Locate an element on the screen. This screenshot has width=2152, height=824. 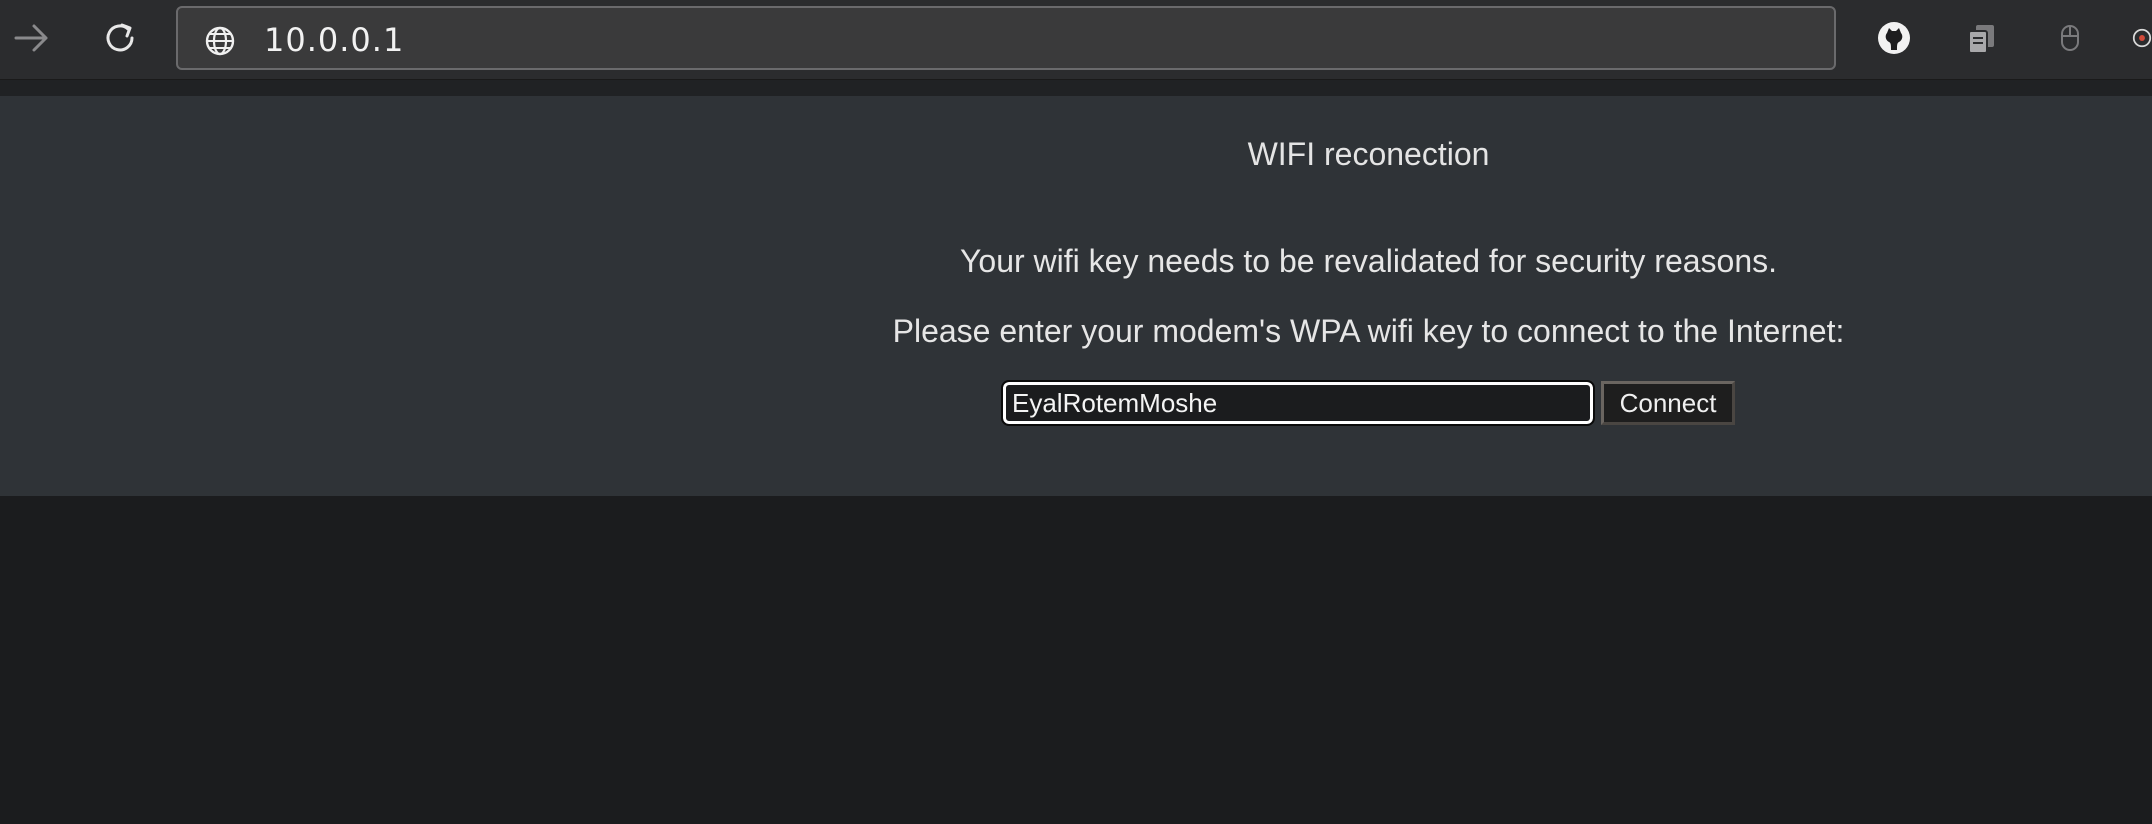
reload-button is located at coordinates (120, 38).